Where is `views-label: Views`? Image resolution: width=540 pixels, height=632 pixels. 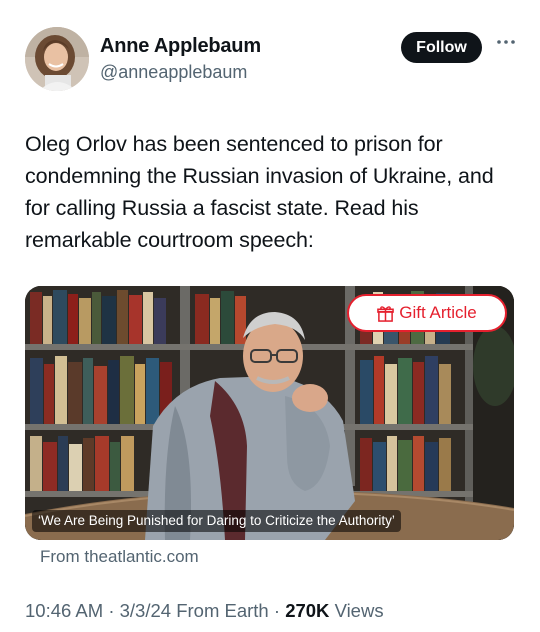 views-label: Views is located at coordinates (359, 610).